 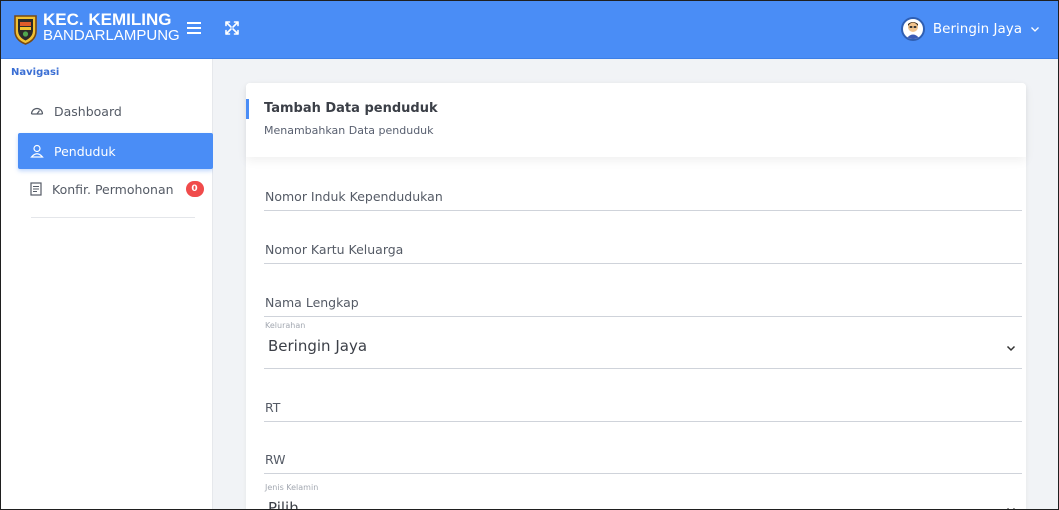 I want to click on sidebar-divider, so click(x=113, y=217).